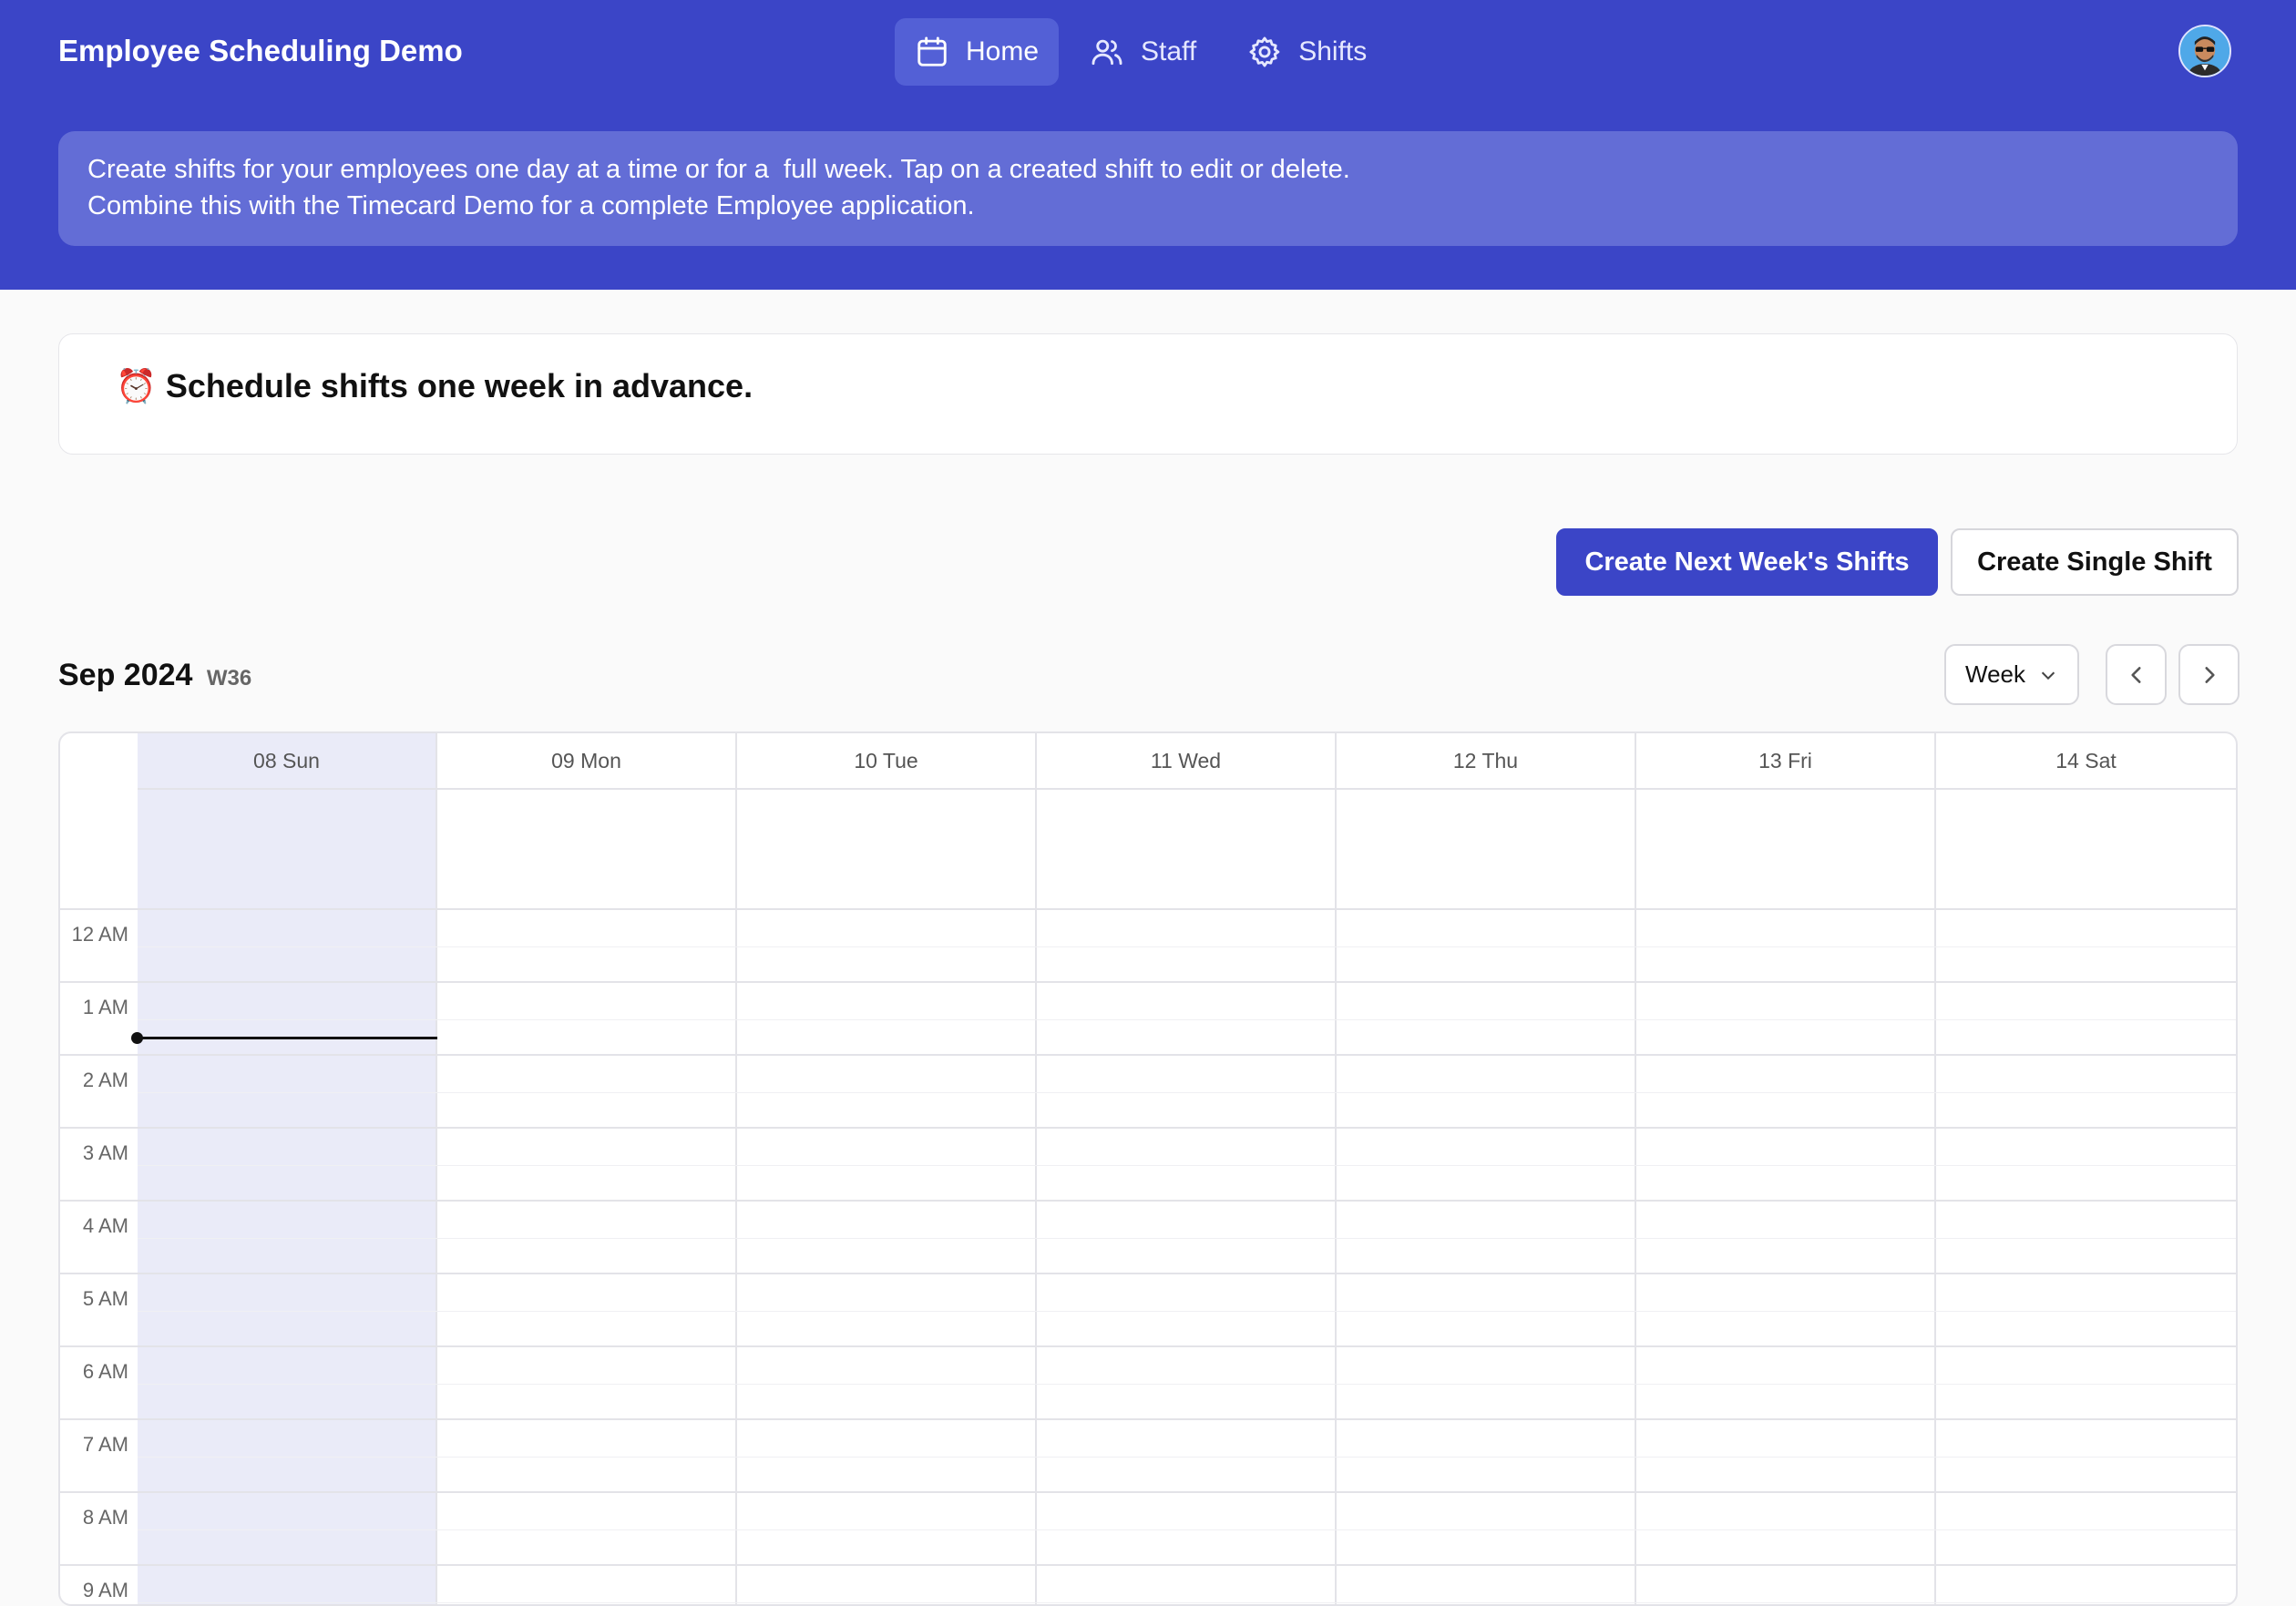 Image resolution: width=2296 pixels, height=1606 pixels. What do you see at coordinates (105, 1590) in the screenshot?
I see `hour-label: 9 AM` at bounding box center [105, 1590].